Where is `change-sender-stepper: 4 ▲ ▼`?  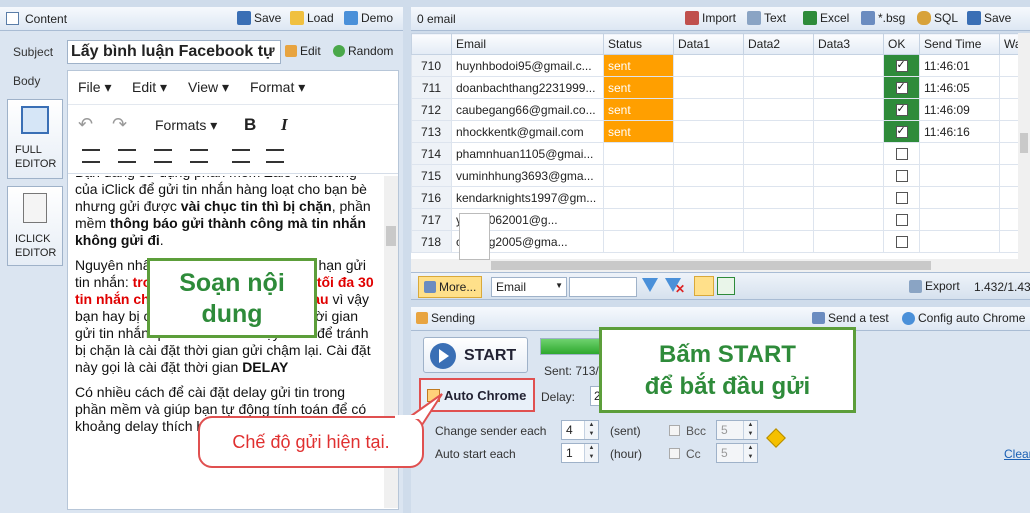
change-sender-stepper: 4 ▲ ▼ is located at coordinates (580, 430).